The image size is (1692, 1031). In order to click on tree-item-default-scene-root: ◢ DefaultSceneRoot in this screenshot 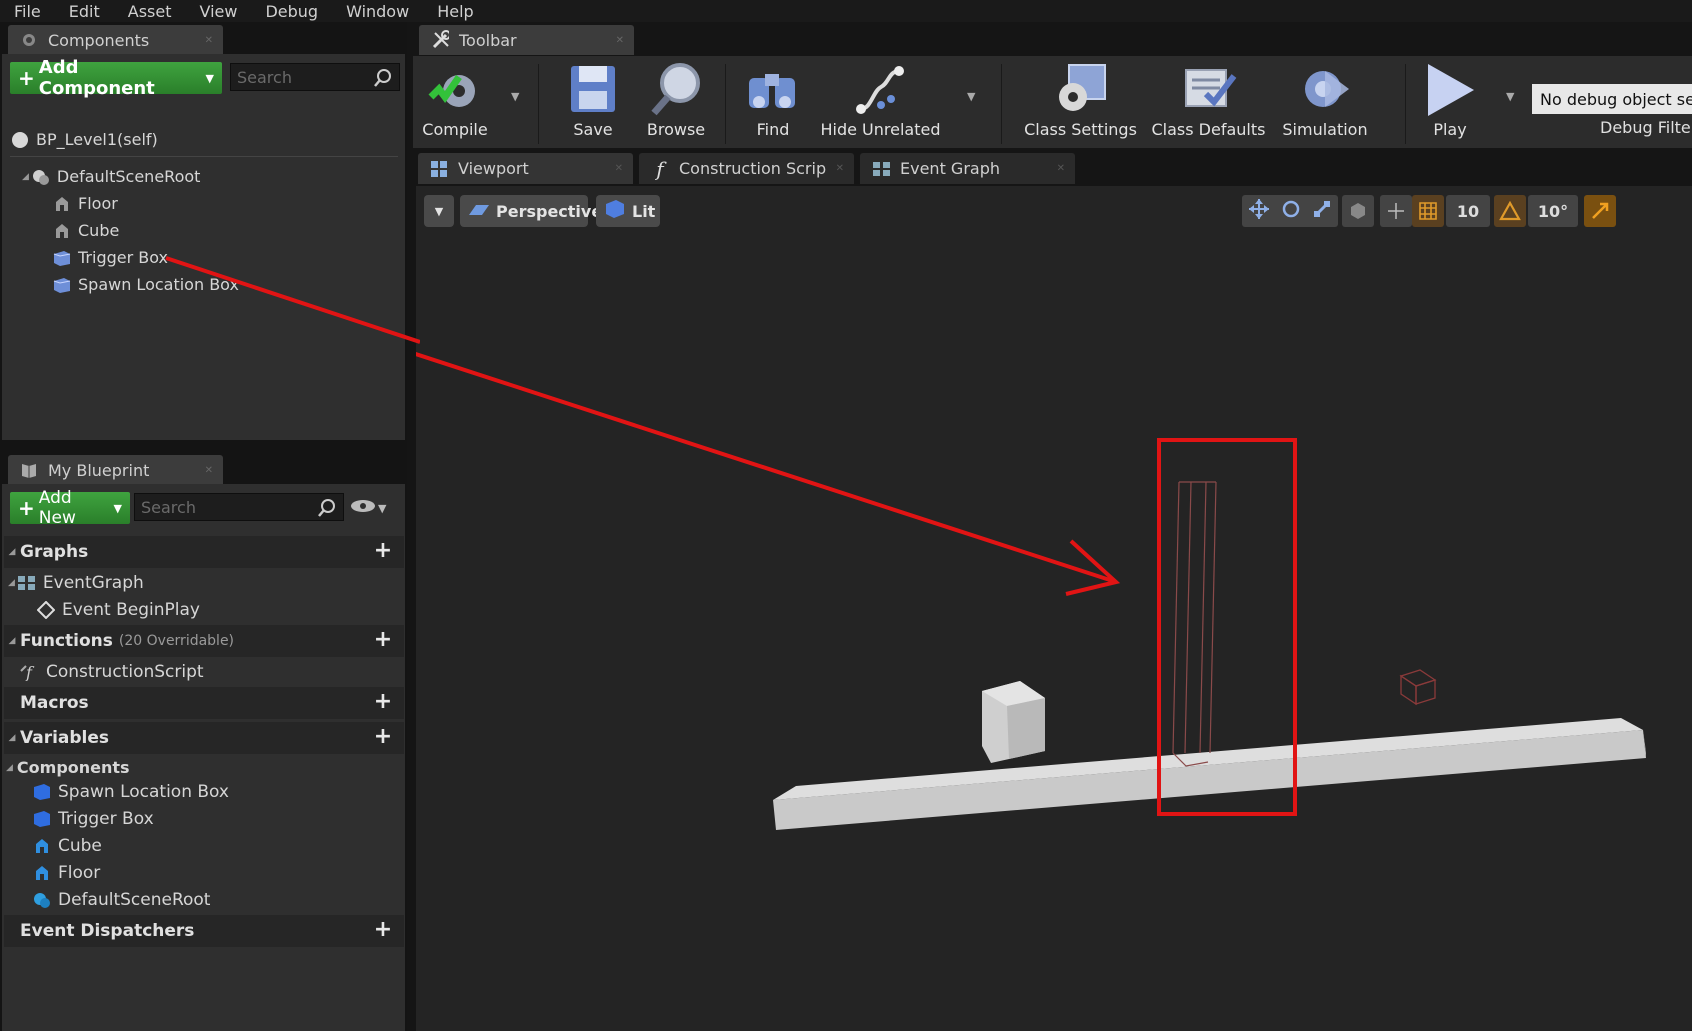, I will do `click(111, 176)`.